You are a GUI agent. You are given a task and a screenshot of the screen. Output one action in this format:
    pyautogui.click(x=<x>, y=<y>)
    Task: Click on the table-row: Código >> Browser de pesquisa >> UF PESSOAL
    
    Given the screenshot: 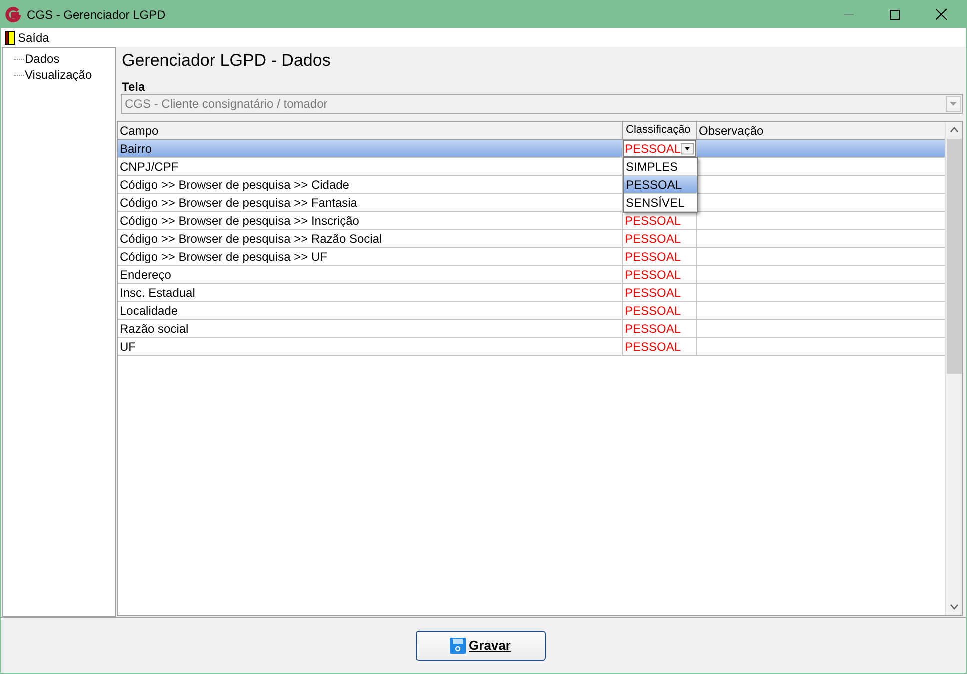 What is the action you would take?
    pyautogui.click(x=531, y=257)
    